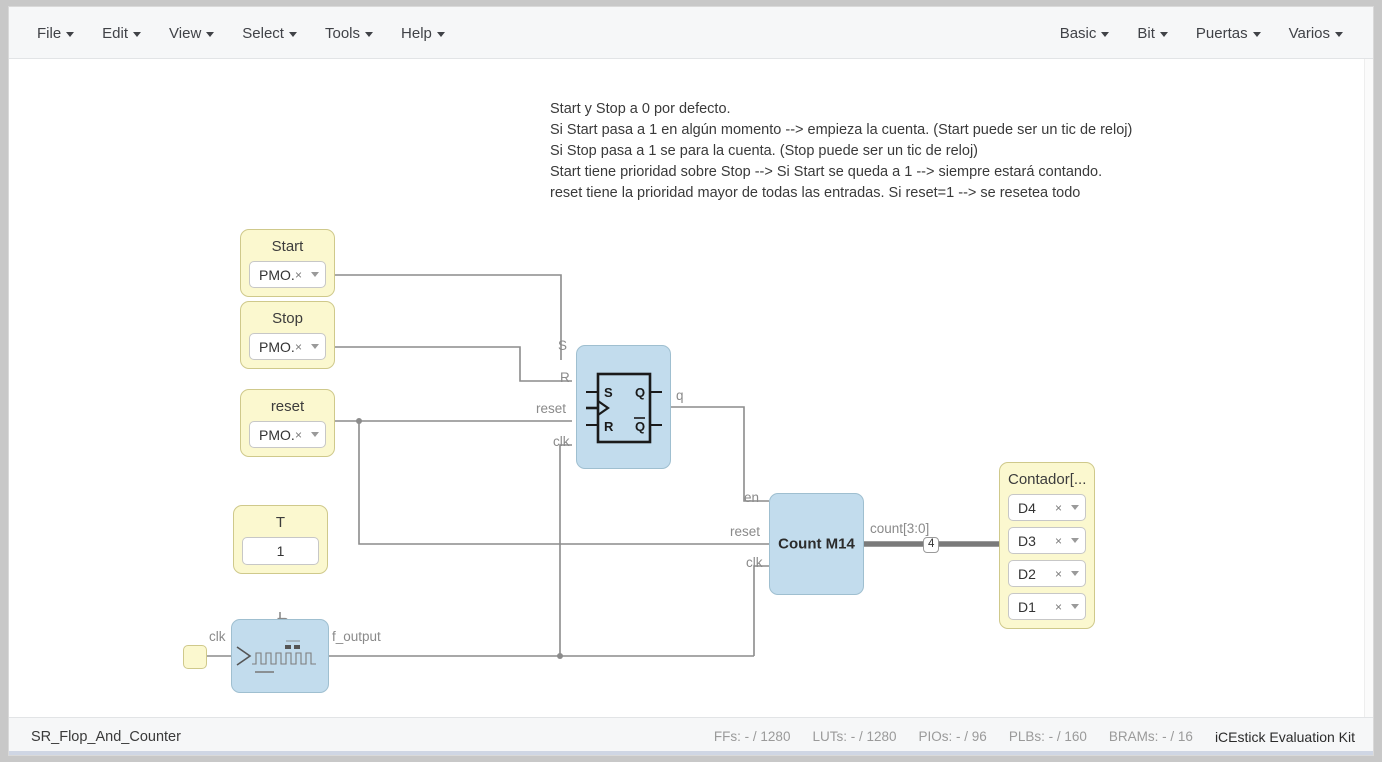 The height and width of the screenshot is (762, 1382). What do you see at coordinates (931, 545) in the screenshot?
I see `bus-width-badge: 4` at bounding box center [931, 545].